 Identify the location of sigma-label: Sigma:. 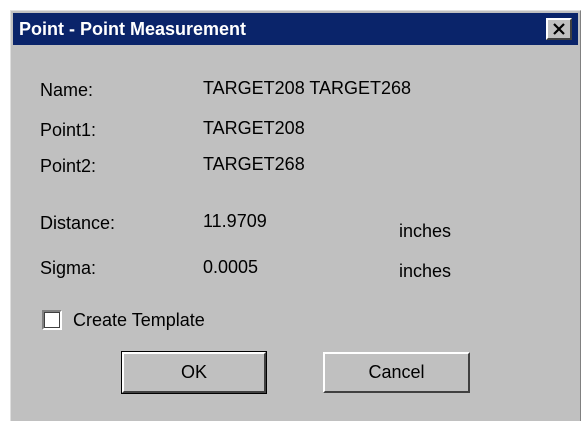
(68, 268).